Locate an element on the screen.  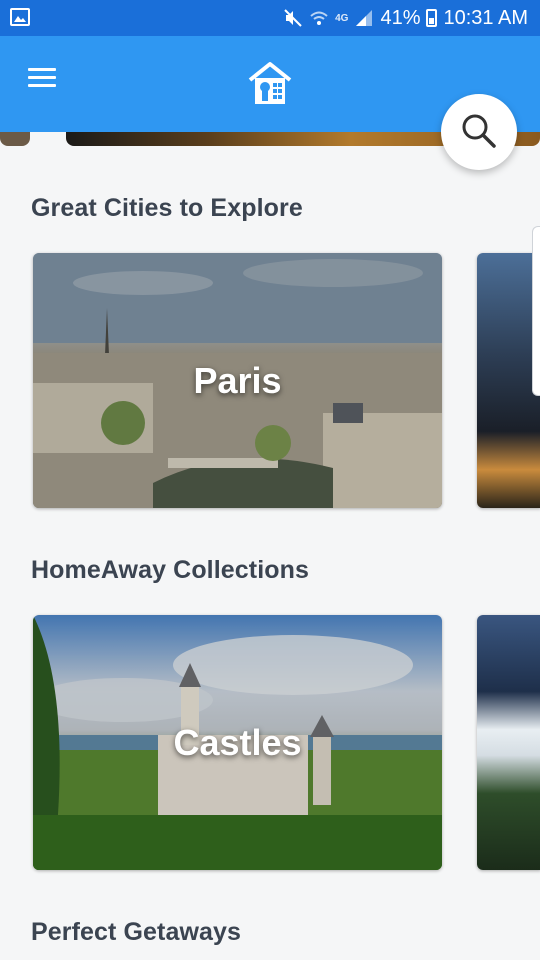
search-icon is located at coordinates (479, 131).